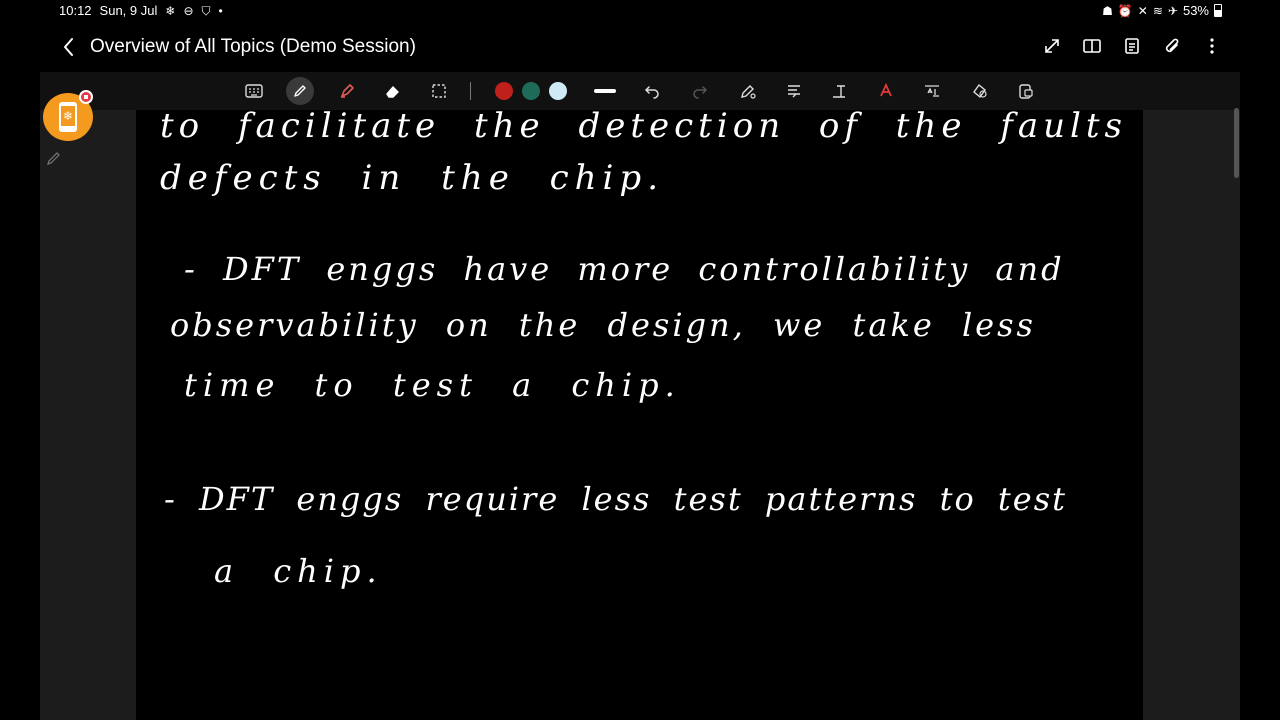  Describe the element at coordinates (69, 47) in the screenshot. I see `back-icon` at that location.